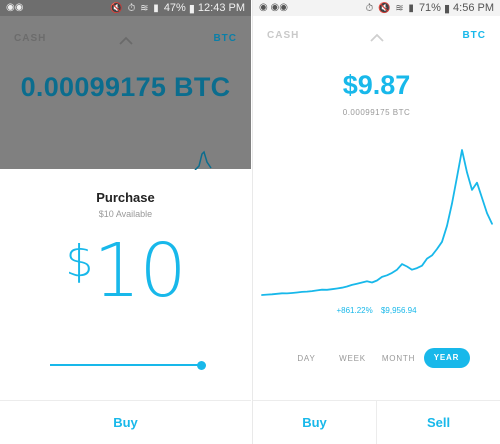  What do you see at coordinates (15, 7) in the screenshot?
I see `voicemail-icon: ◉◉` at bounding box center [15, 7].